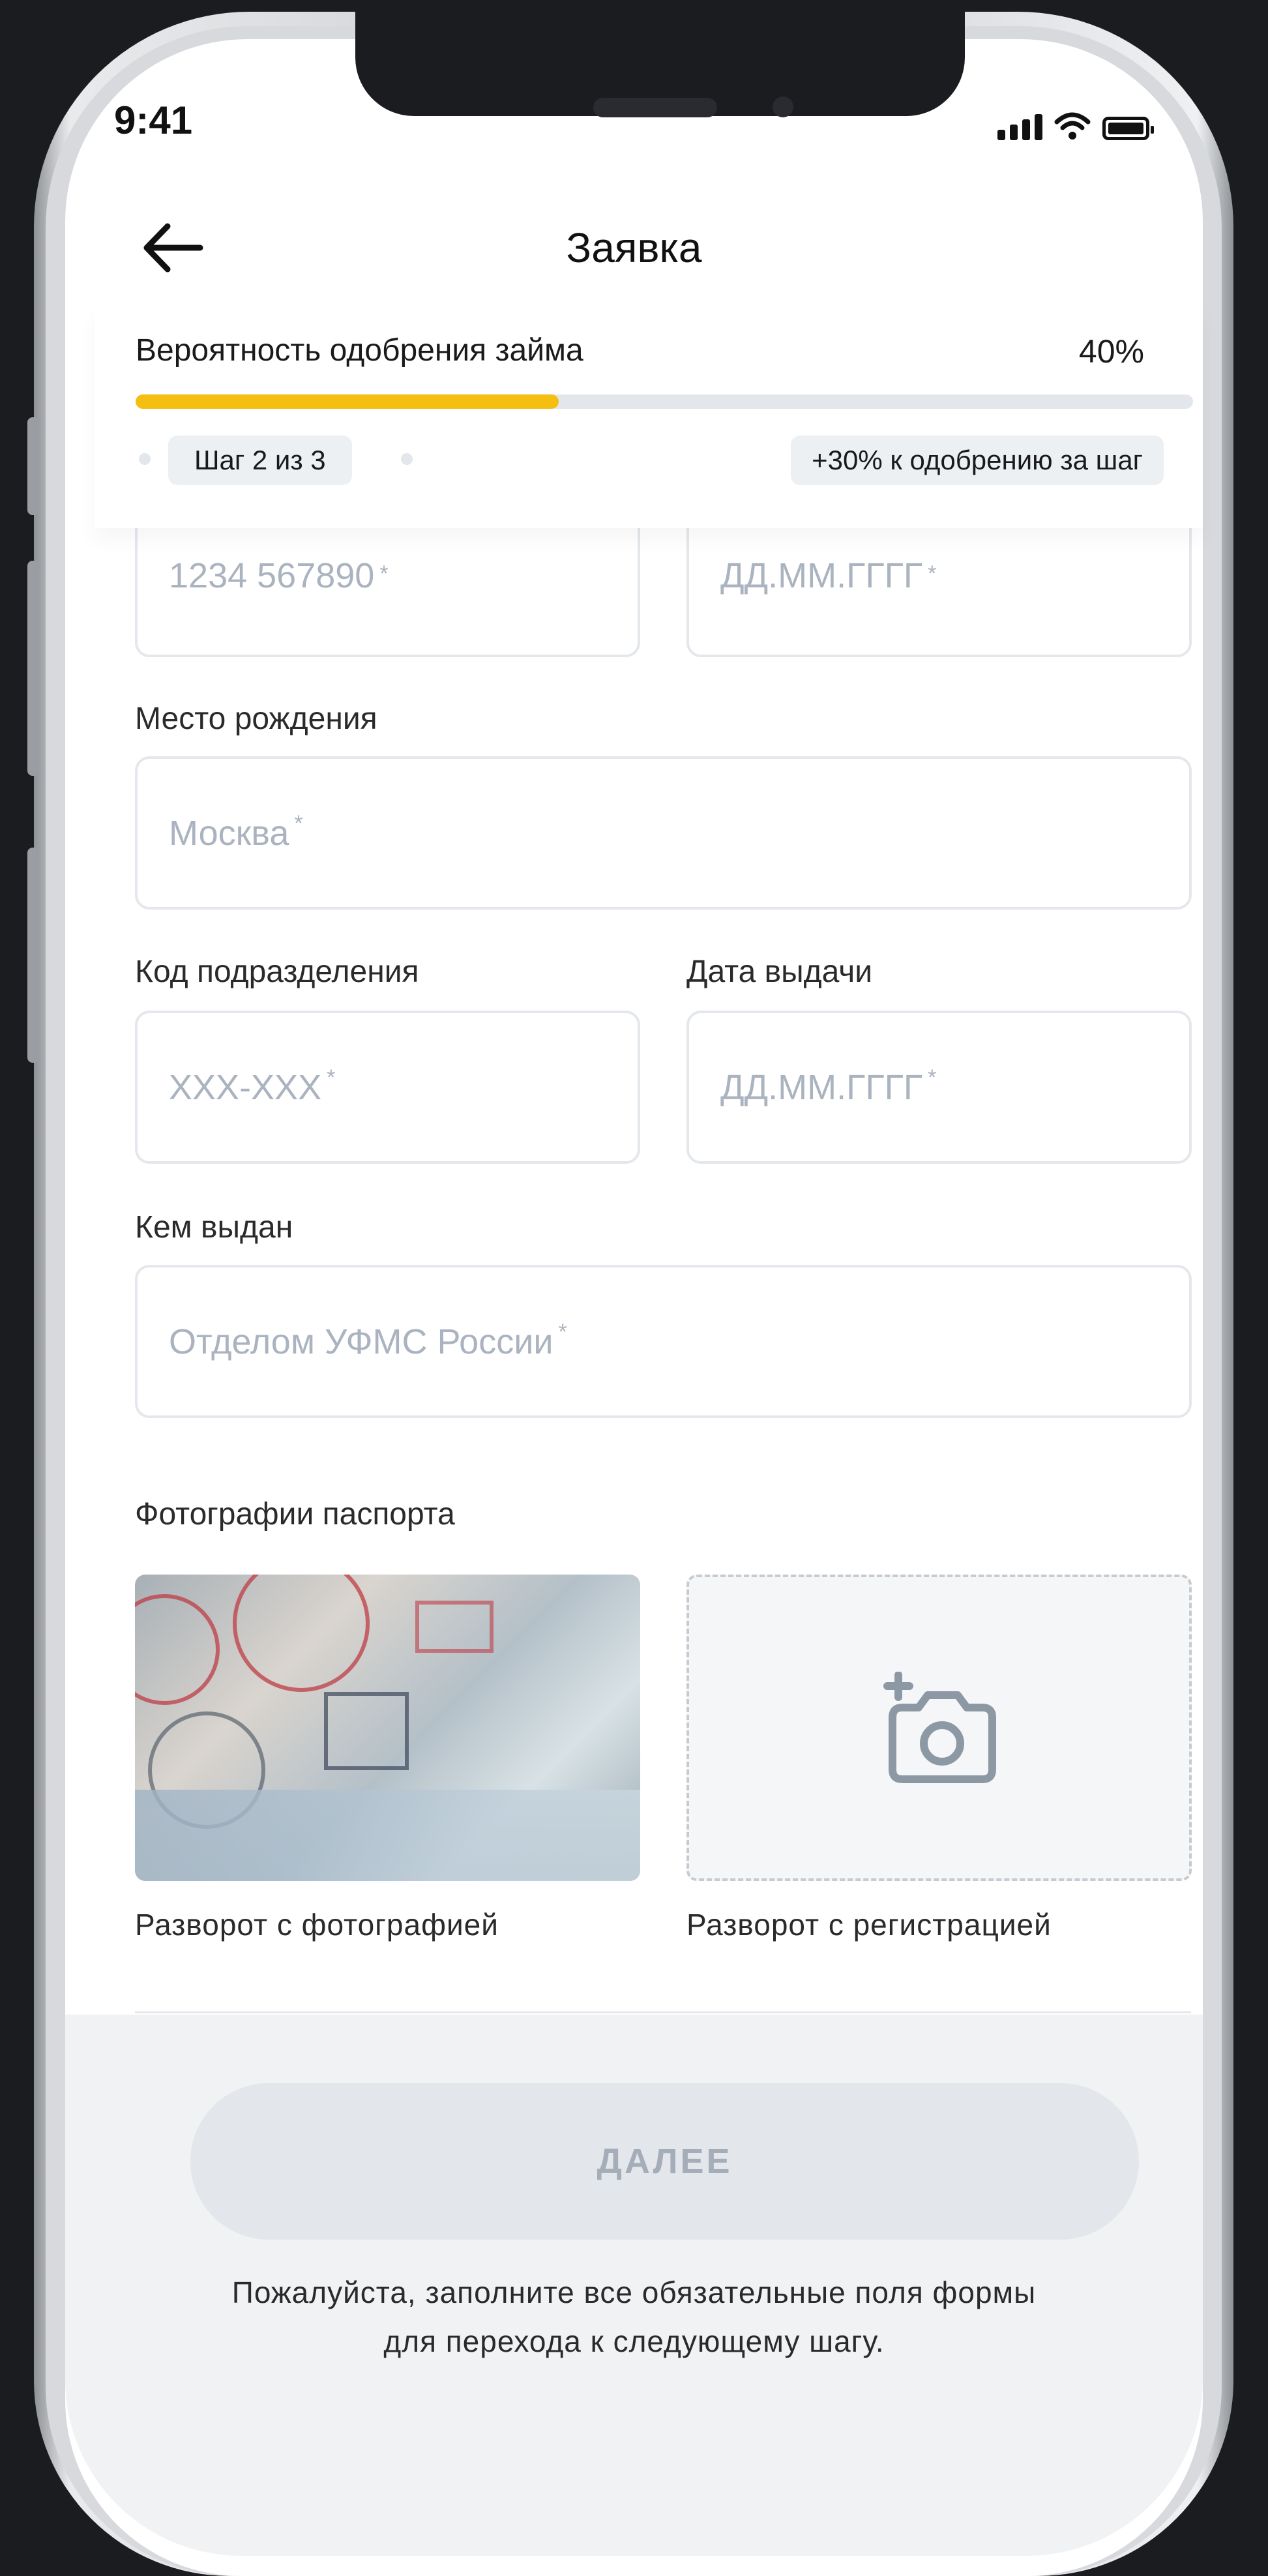 The image size is (1268, 2576). Describe the element at coordinates (977, 460) in the screenshot. I see `bonus-badge: +30% к одобрению за шаг` at that location.